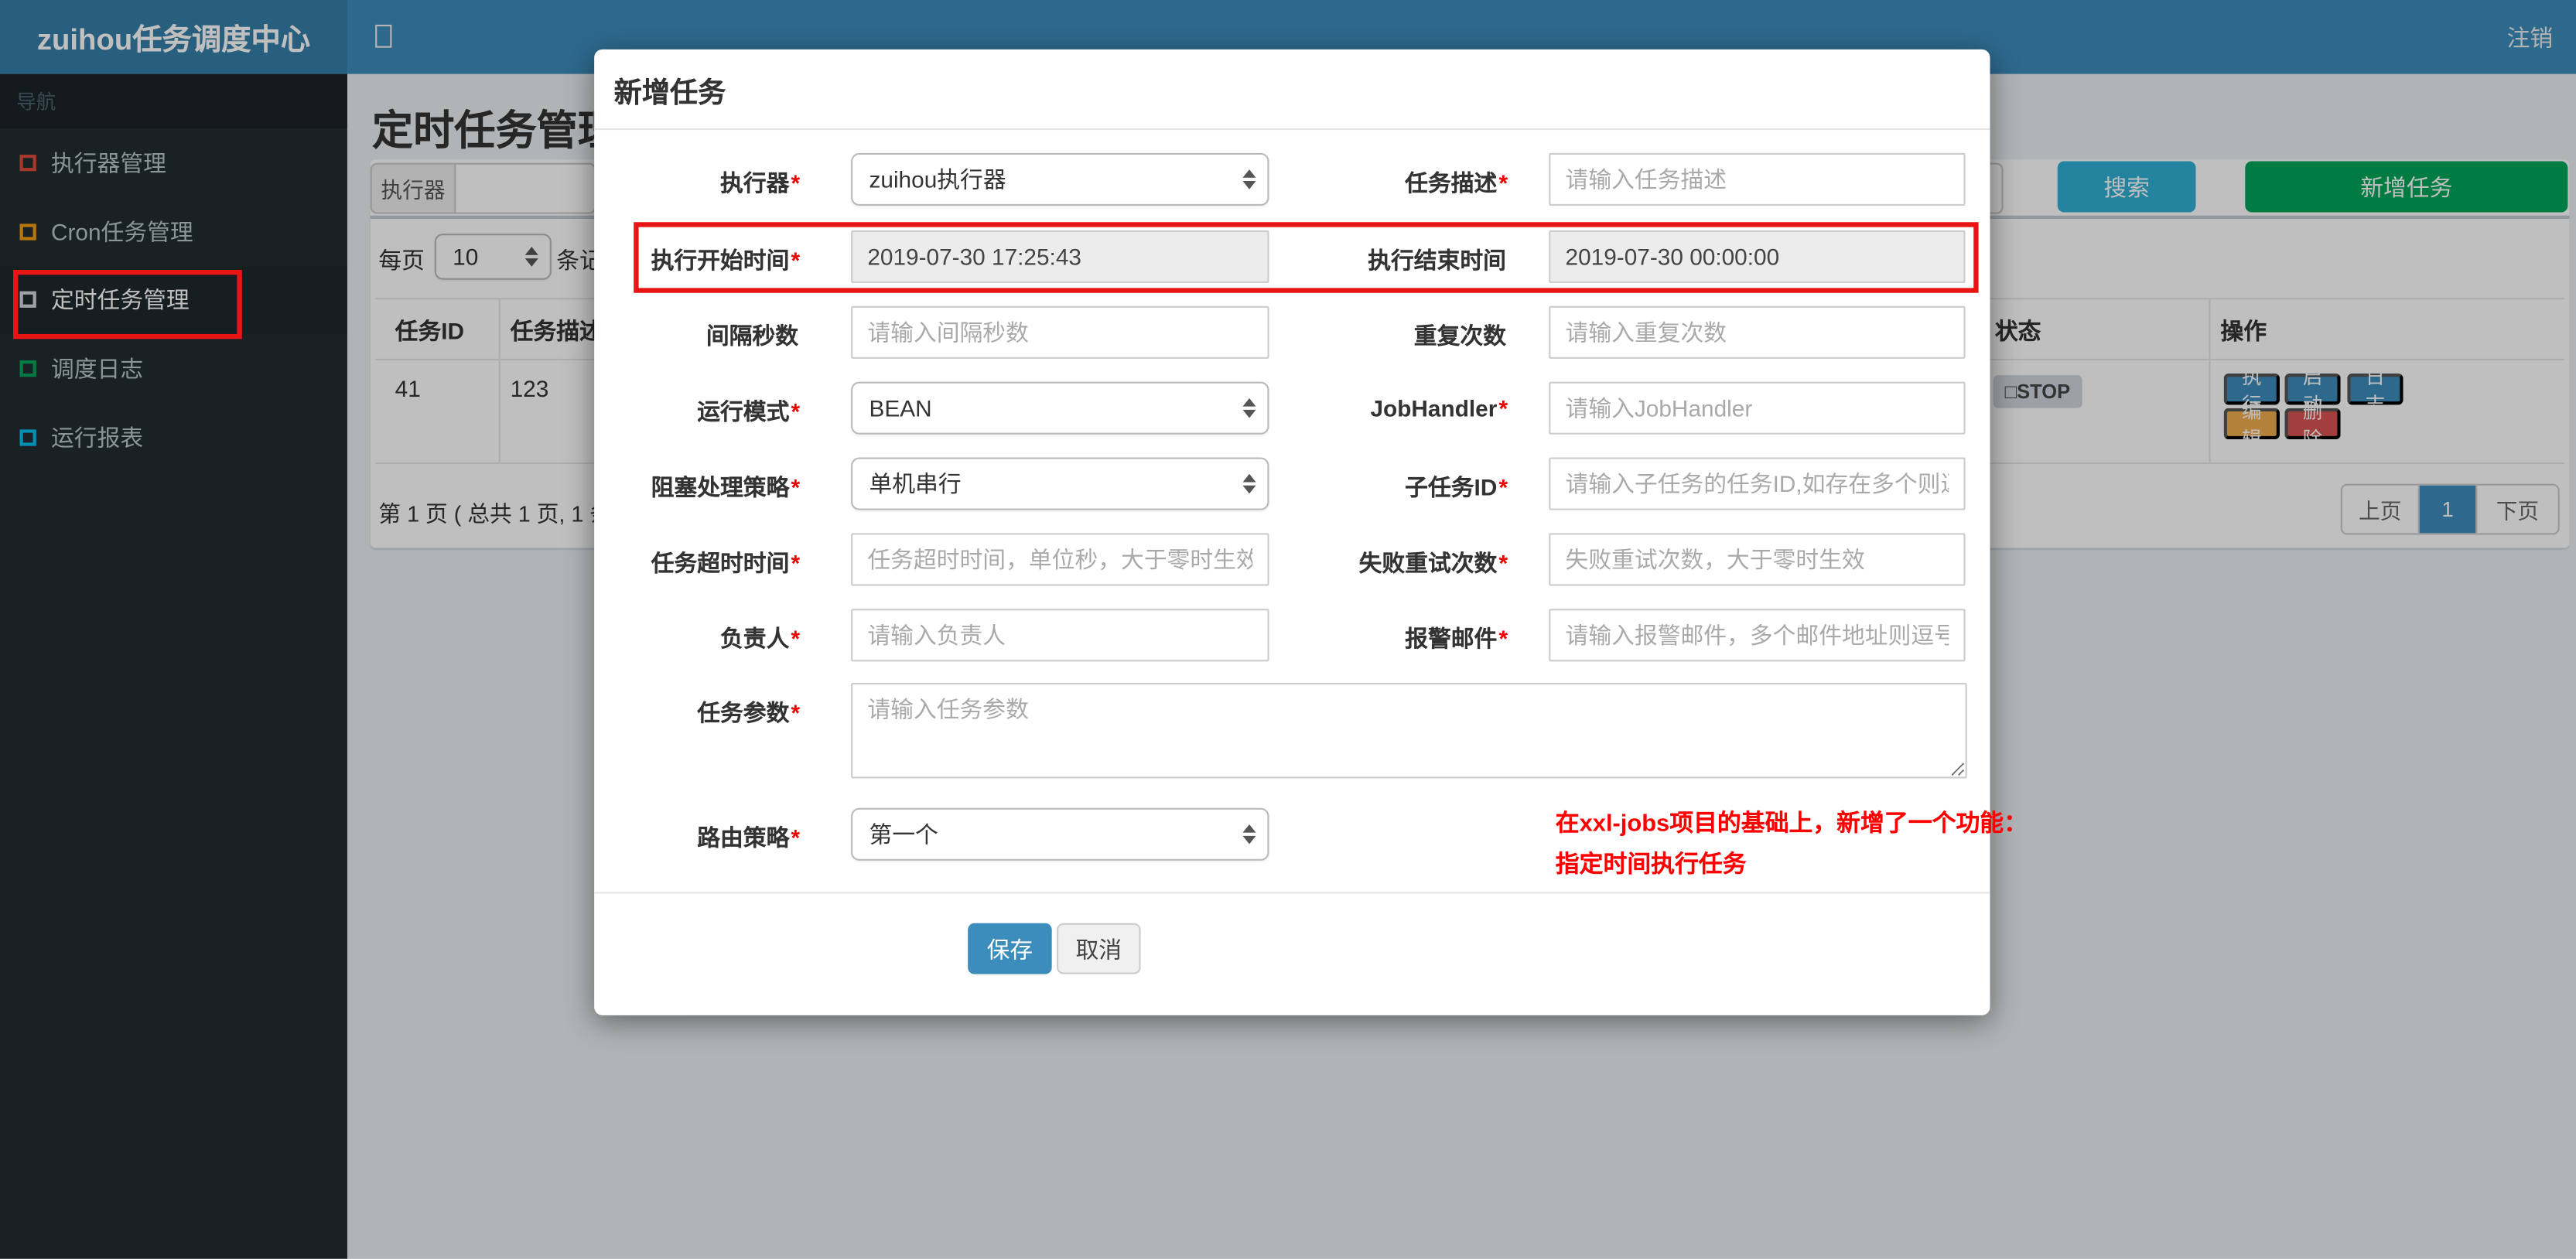 This screenshot has width=2576, height=1259. I want to click on end-time-input, so click(1757, 257).